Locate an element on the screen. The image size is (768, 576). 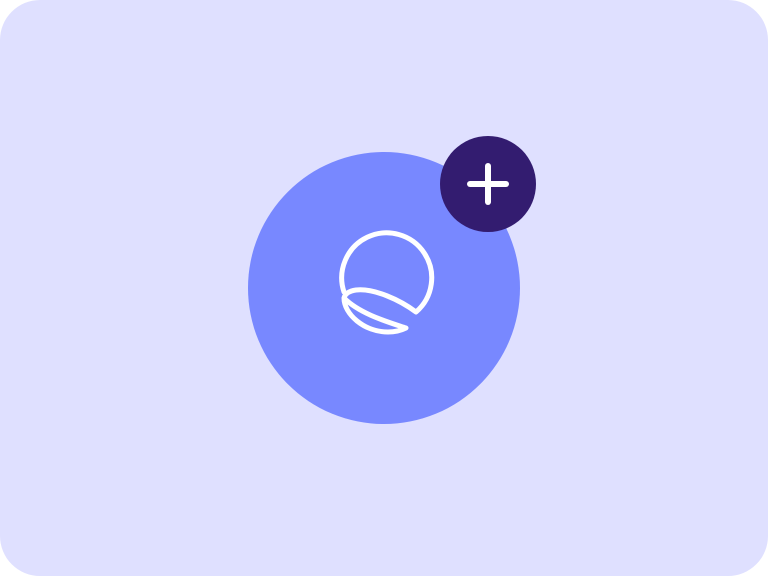
plus-icon is located at coordinates (488, 184).